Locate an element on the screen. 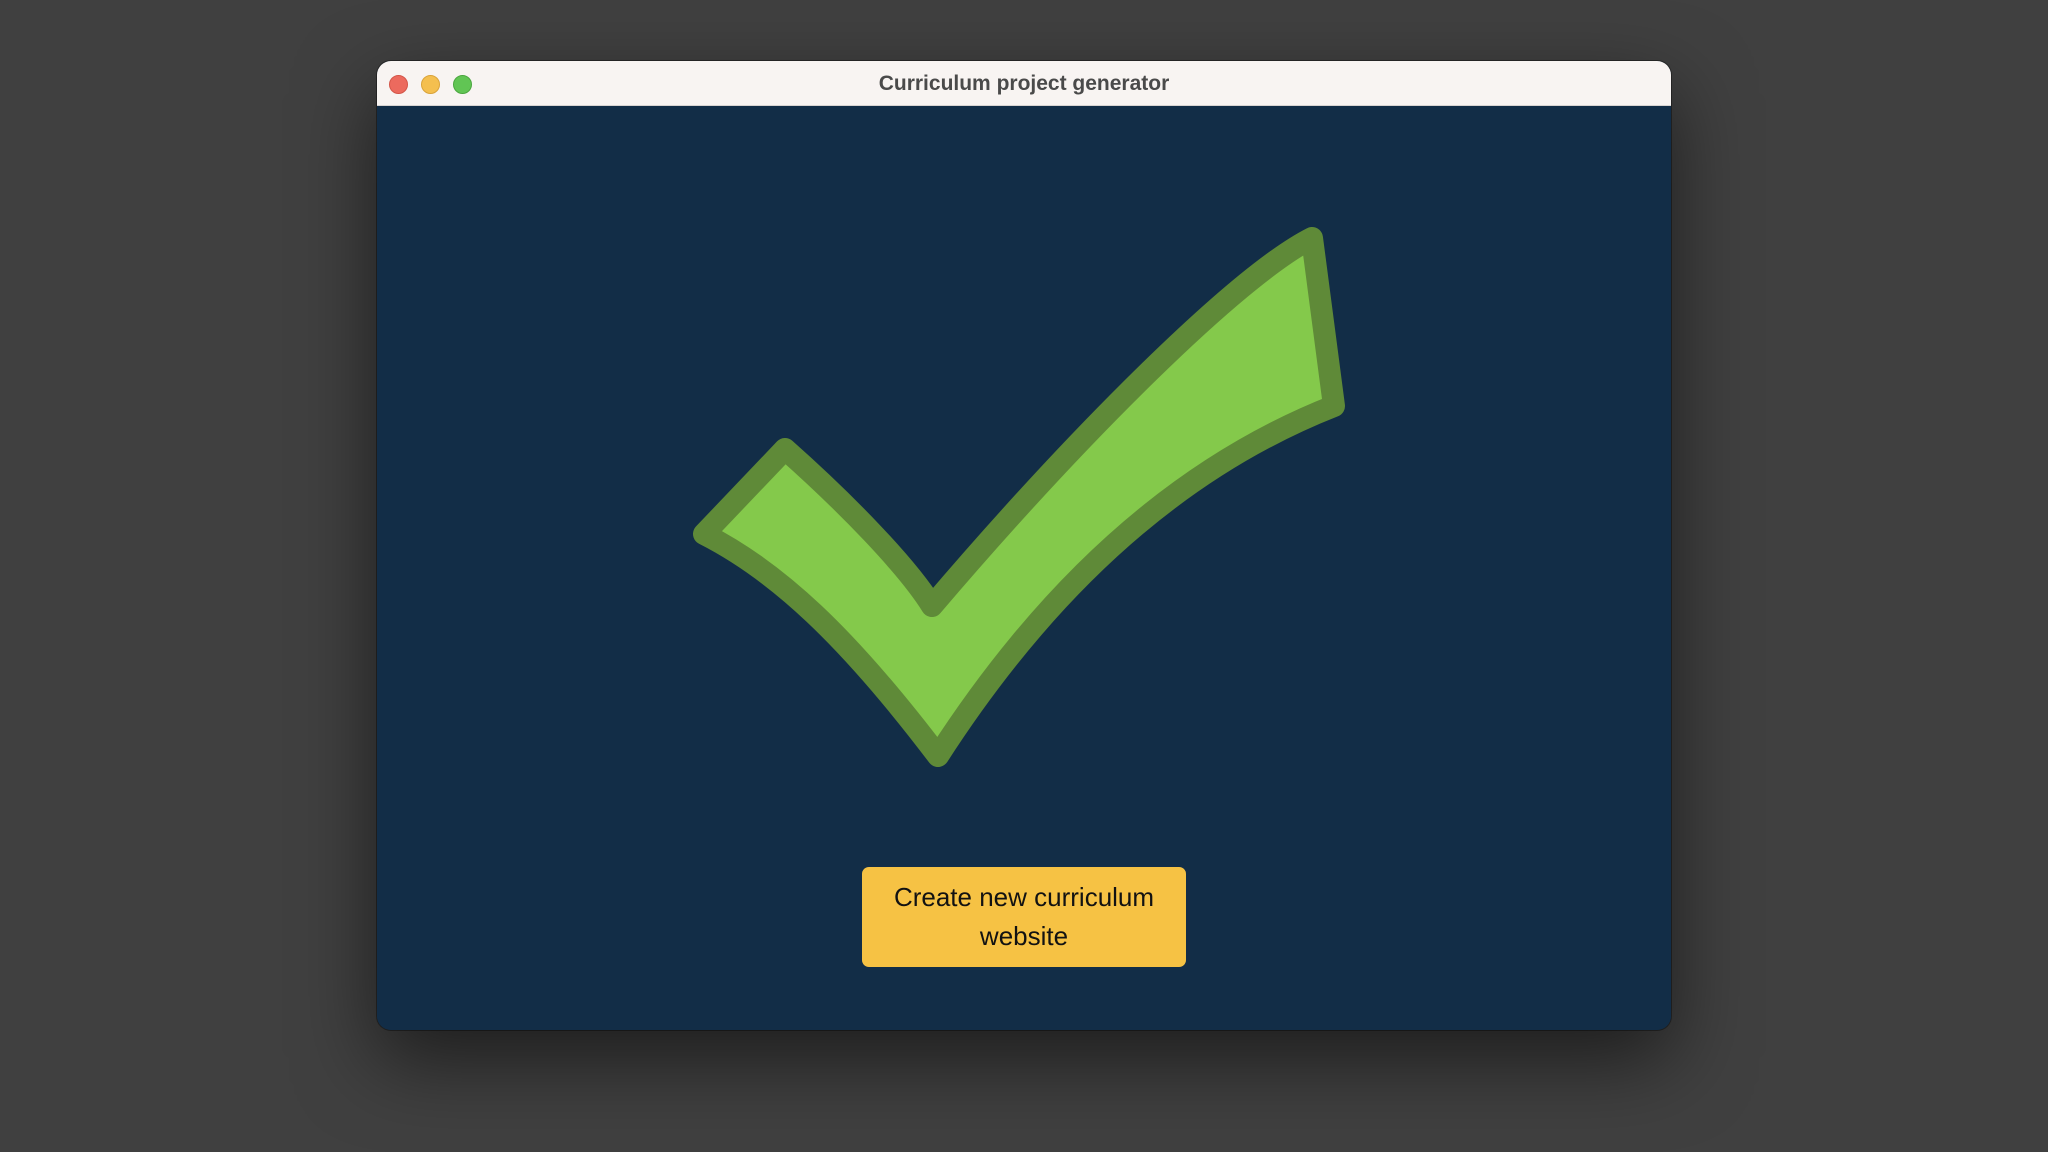 The image size is (2048, 1152). window-title: Curriculum project generator is located at coordinates (1024, 83).